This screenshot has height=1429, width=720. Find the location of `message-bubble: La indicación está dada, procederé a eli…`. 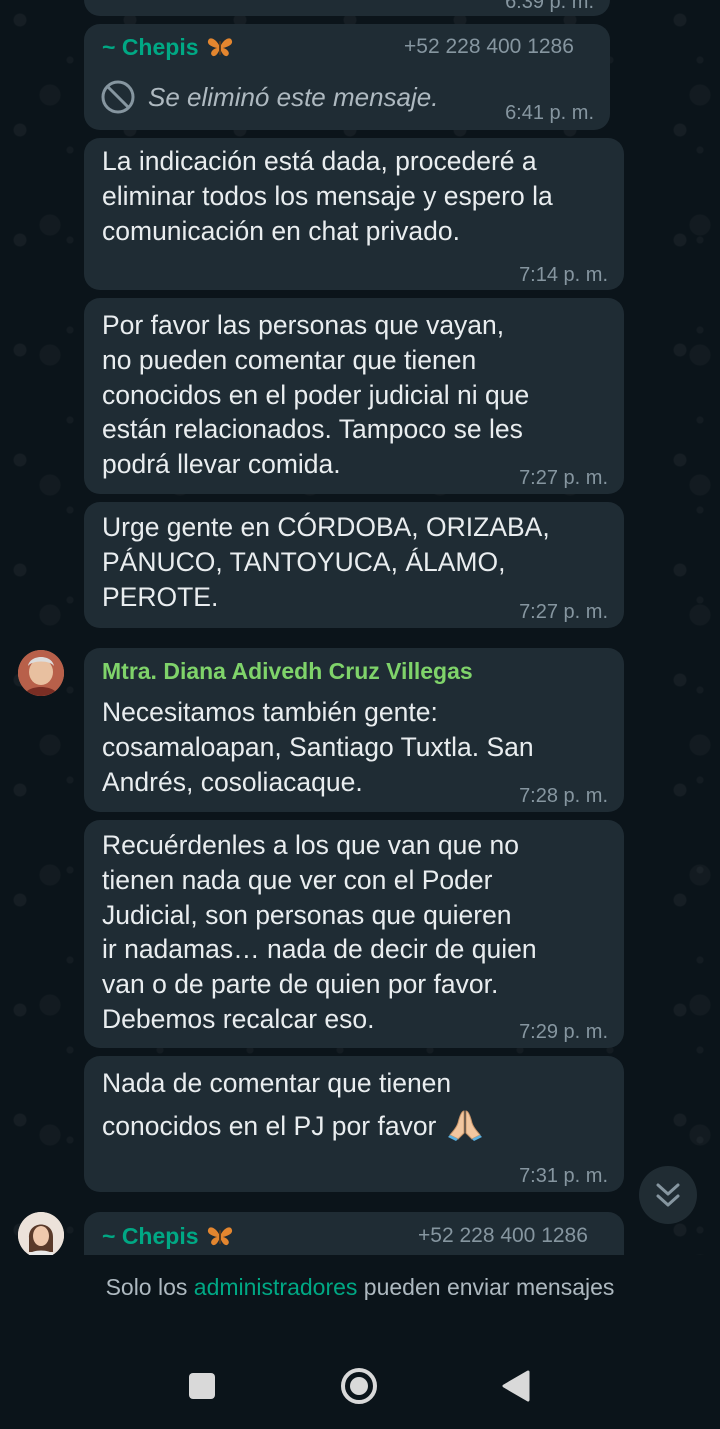

message-bubble: La indicación está dada, procederé a eli… is located at coordinates (354, 214).